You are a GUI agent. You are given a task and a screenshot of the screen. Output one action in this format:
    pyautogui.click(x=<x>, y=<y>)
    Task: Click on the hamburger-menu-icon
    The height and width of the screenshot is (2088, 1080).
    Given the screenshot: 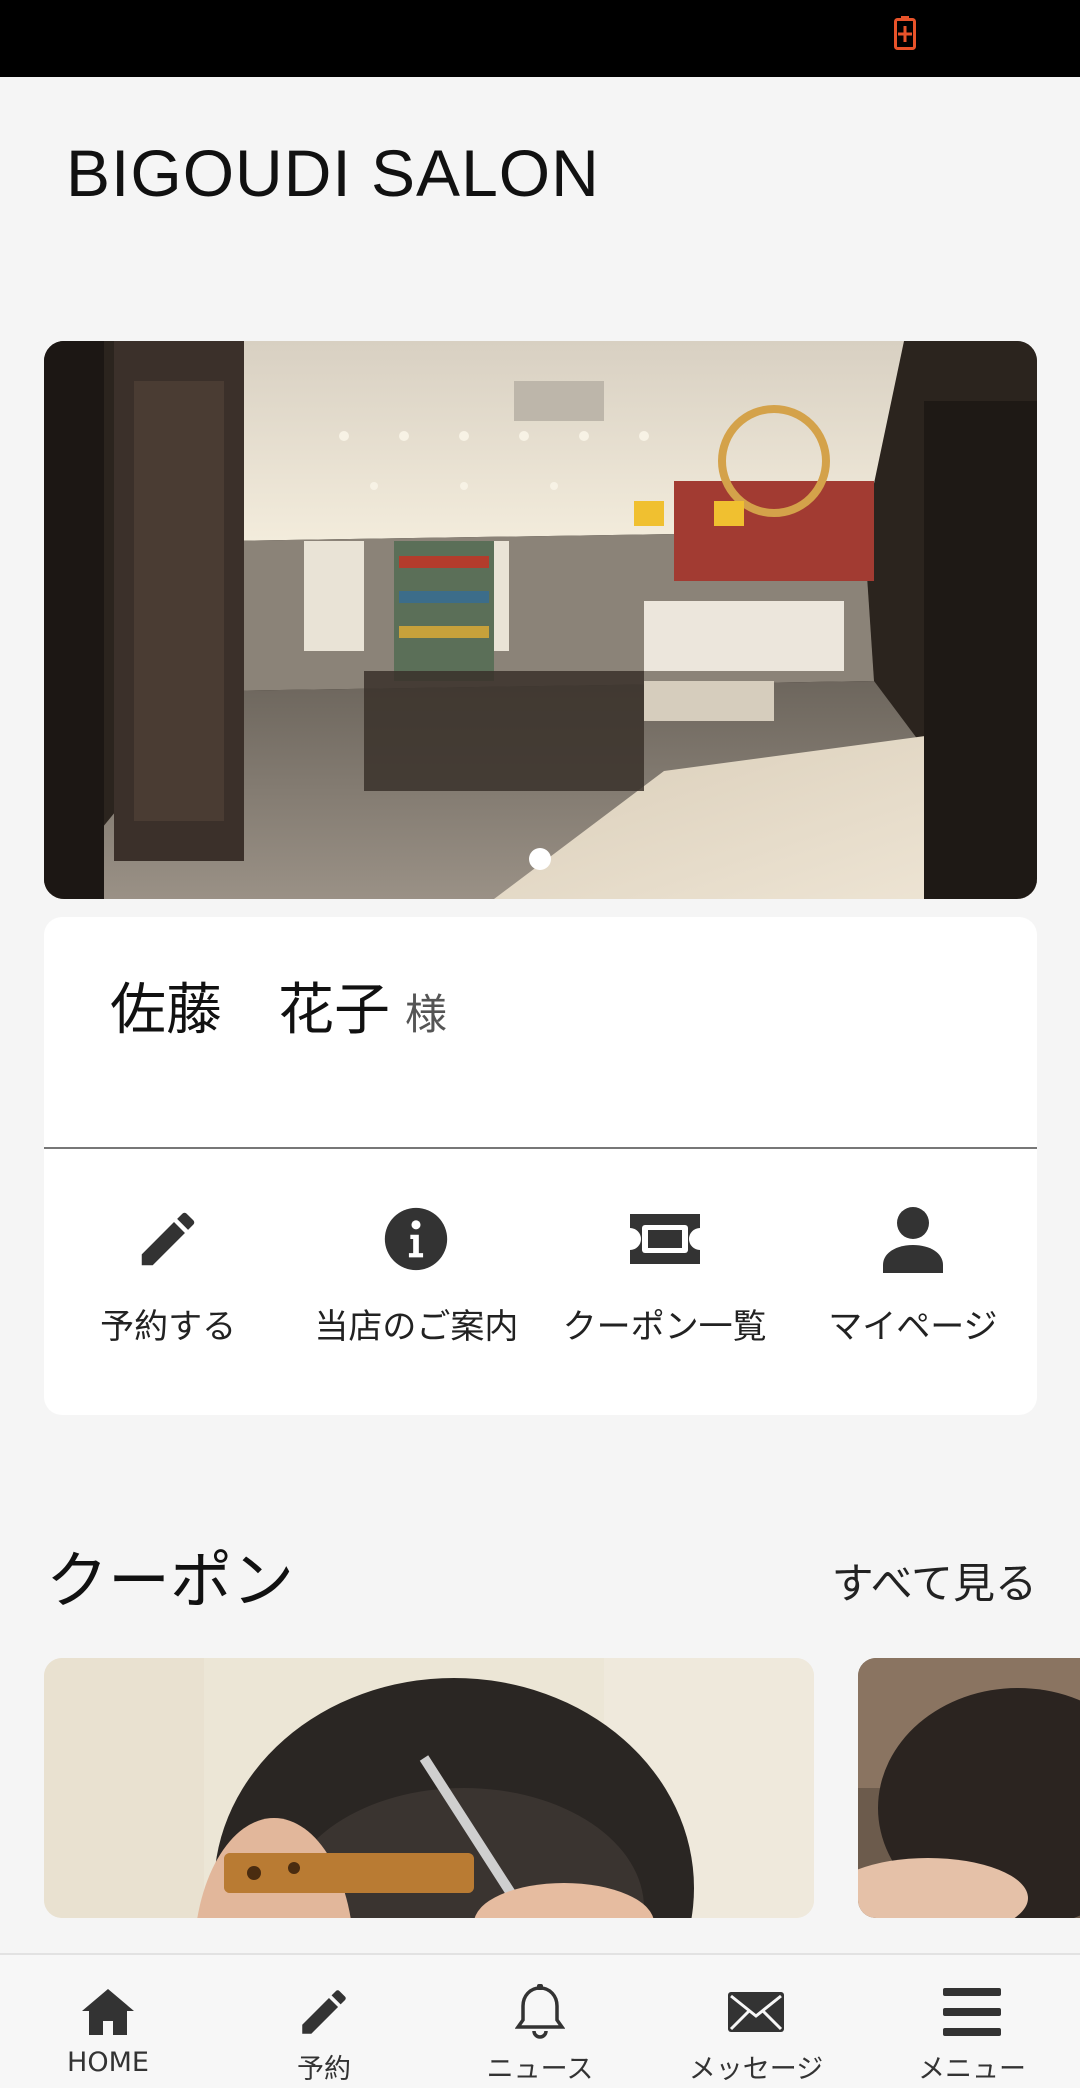 What is the action you would take?
    pyautogui.click(x=972, y=2012)
    